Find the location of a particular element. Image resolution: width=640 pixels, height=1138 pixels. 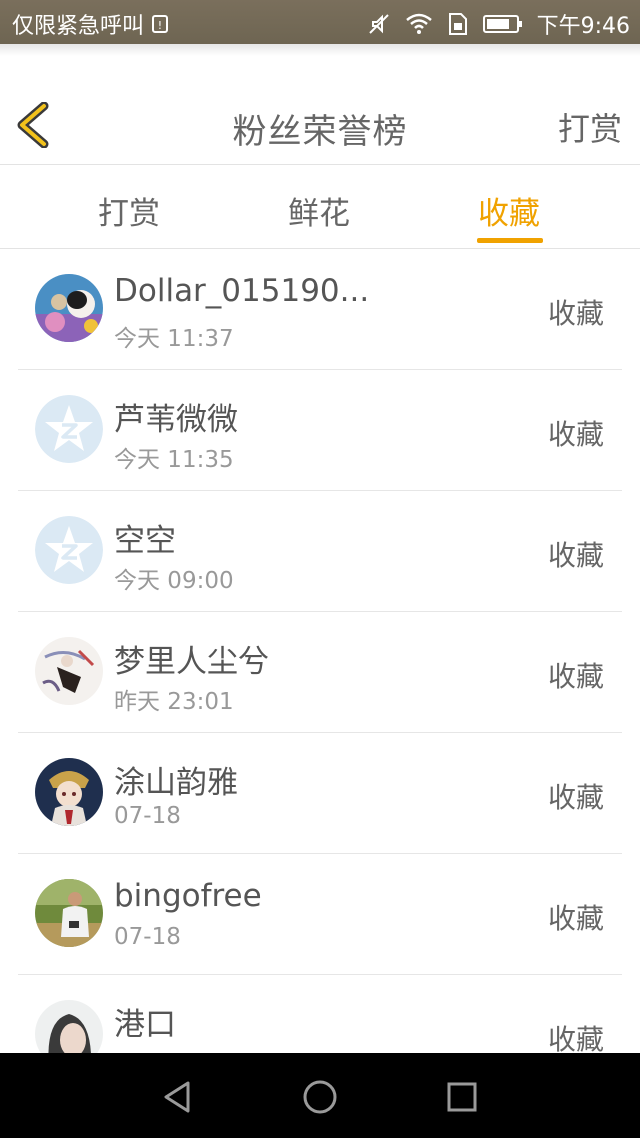

clock-text: 下午9:46 is located at coordinates (583, 26).